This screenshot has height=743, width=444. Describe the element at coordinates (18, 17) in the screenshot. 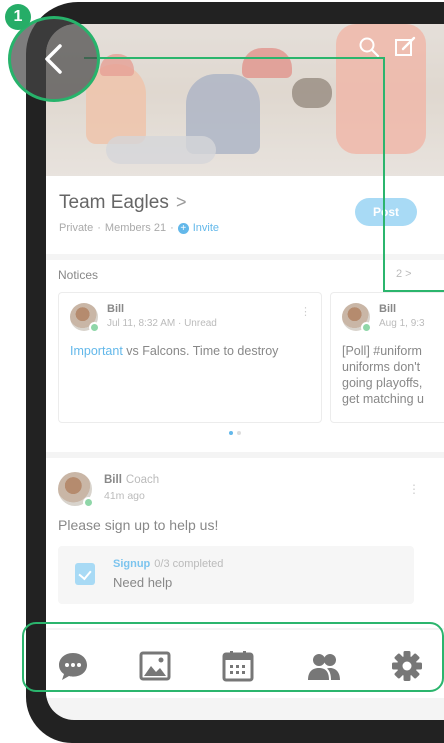

I see `step-number-badge: 1` at that location.